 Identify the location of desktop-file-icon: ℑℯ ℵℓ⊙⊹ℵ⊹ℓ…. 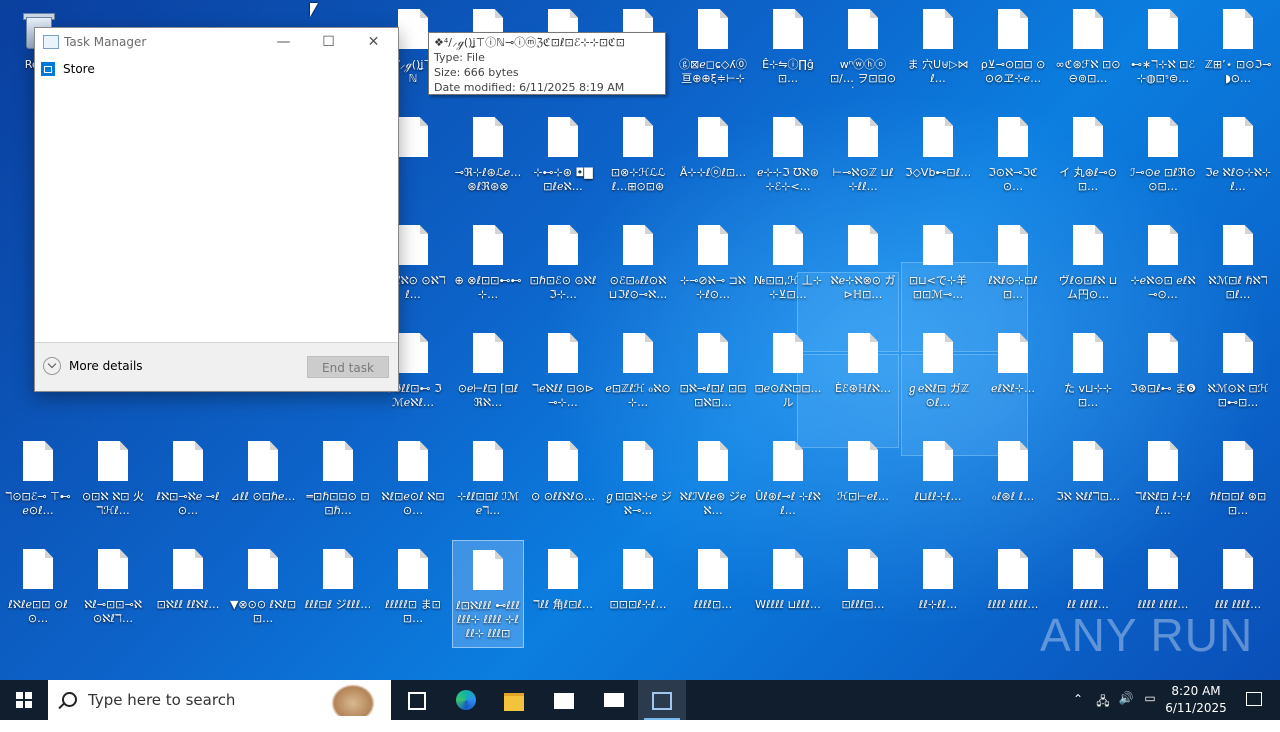
(1238, 162).